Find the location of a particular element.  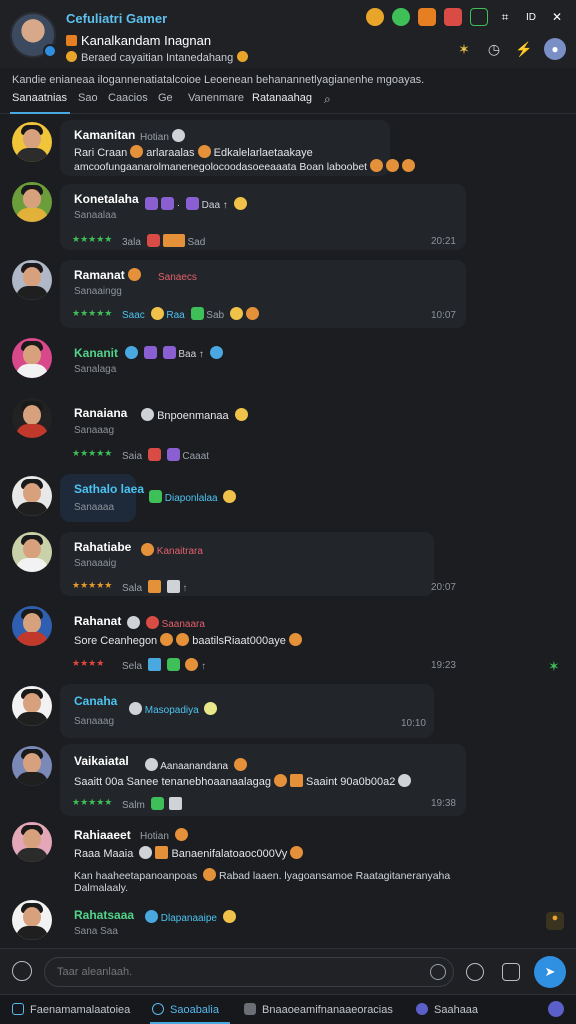

search-icon: ⌕ is located at coordinates (327, 99).